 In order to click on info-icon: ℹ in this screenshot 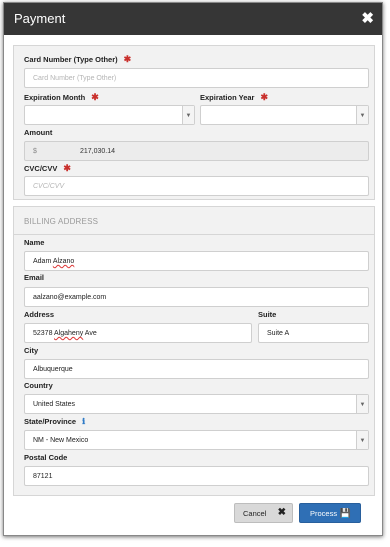, I will do `click(83, 421)`.